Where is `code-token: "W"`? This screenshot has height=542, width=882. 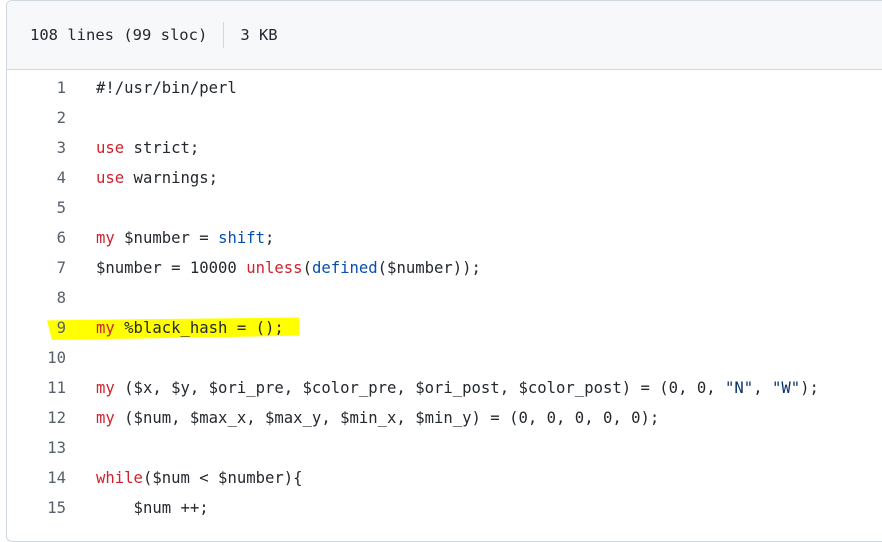
code-token: "W" is located at coordinates (786, 388).